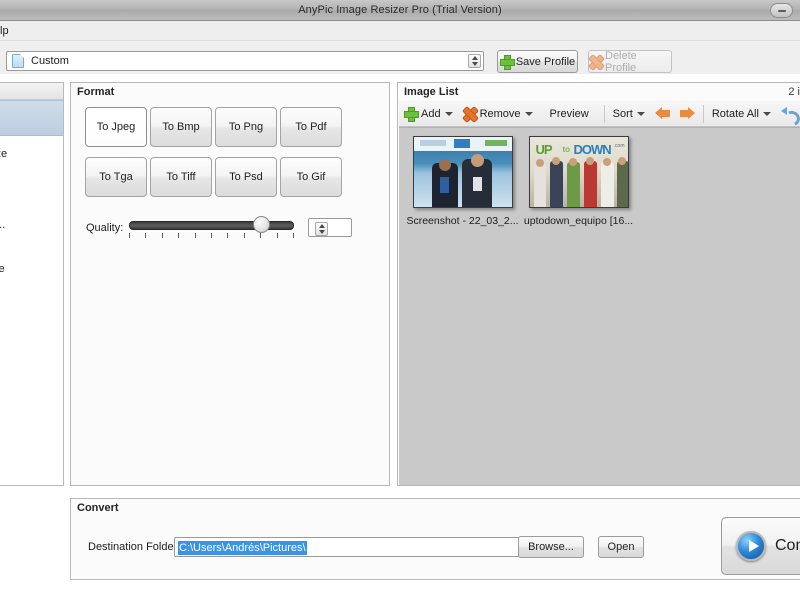  I want to click on sidebar-item-eg: eg, so click(31, 126).